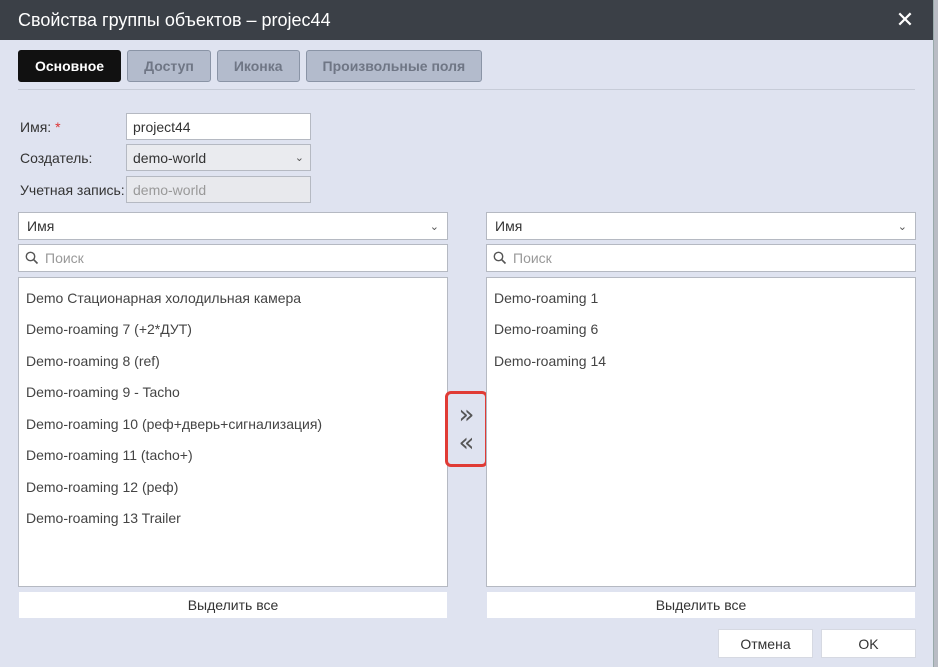  I want to click on account-label: Учетная запись:, so click(72, 189).